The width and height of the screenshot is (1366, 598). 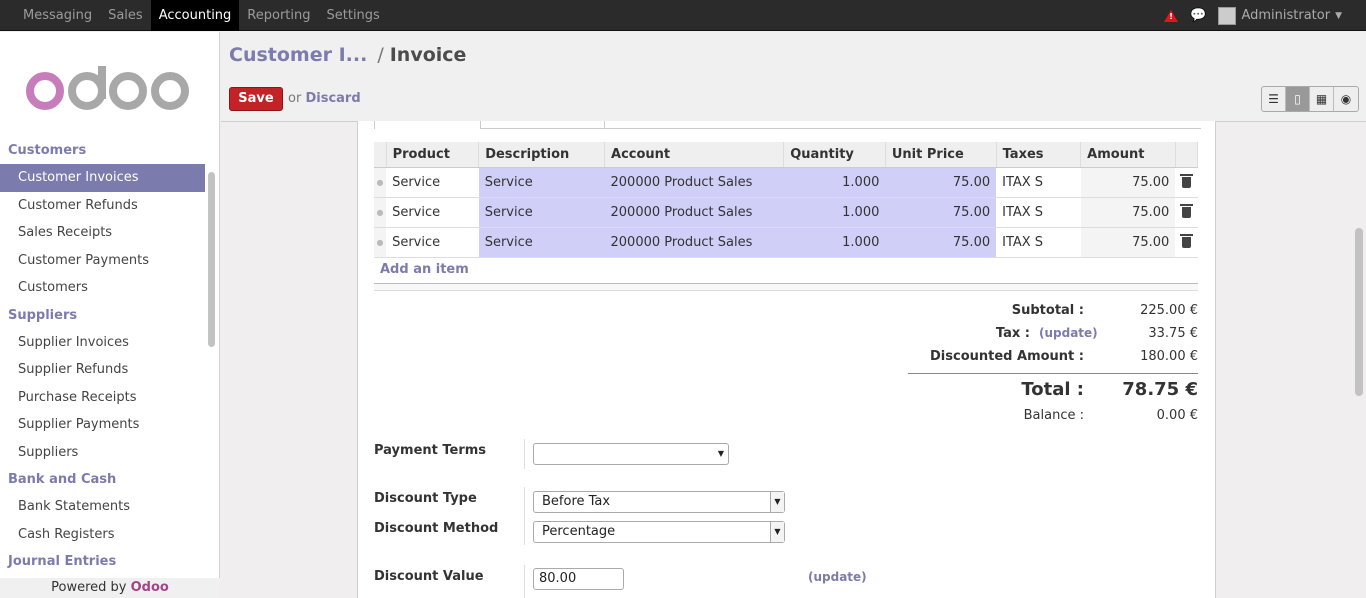 What do you see at coordinates (102, 370) in the screenshot?
I see `sidebar-item-supplier-refunds: Supplier Refunds` at bounding box center [102, 370].